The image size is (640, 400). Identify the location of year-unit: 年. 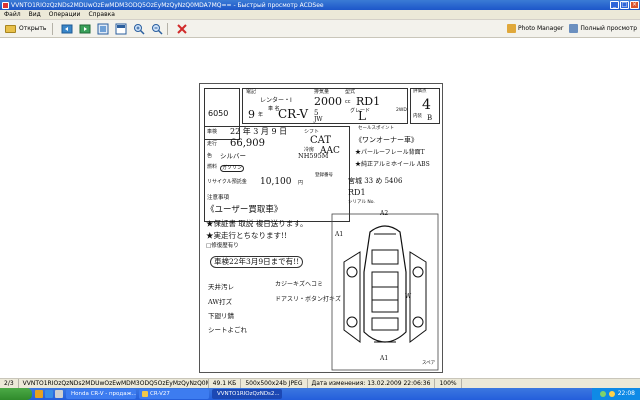
(261, 115).